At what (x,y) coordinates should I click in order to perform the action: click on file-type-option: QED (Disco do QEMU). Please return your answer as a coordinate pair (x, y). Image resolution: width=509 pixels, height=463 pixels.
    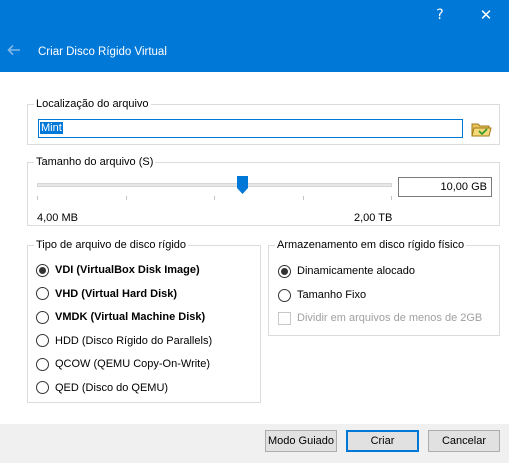
    Looking at the image, I should click on (102, 388).